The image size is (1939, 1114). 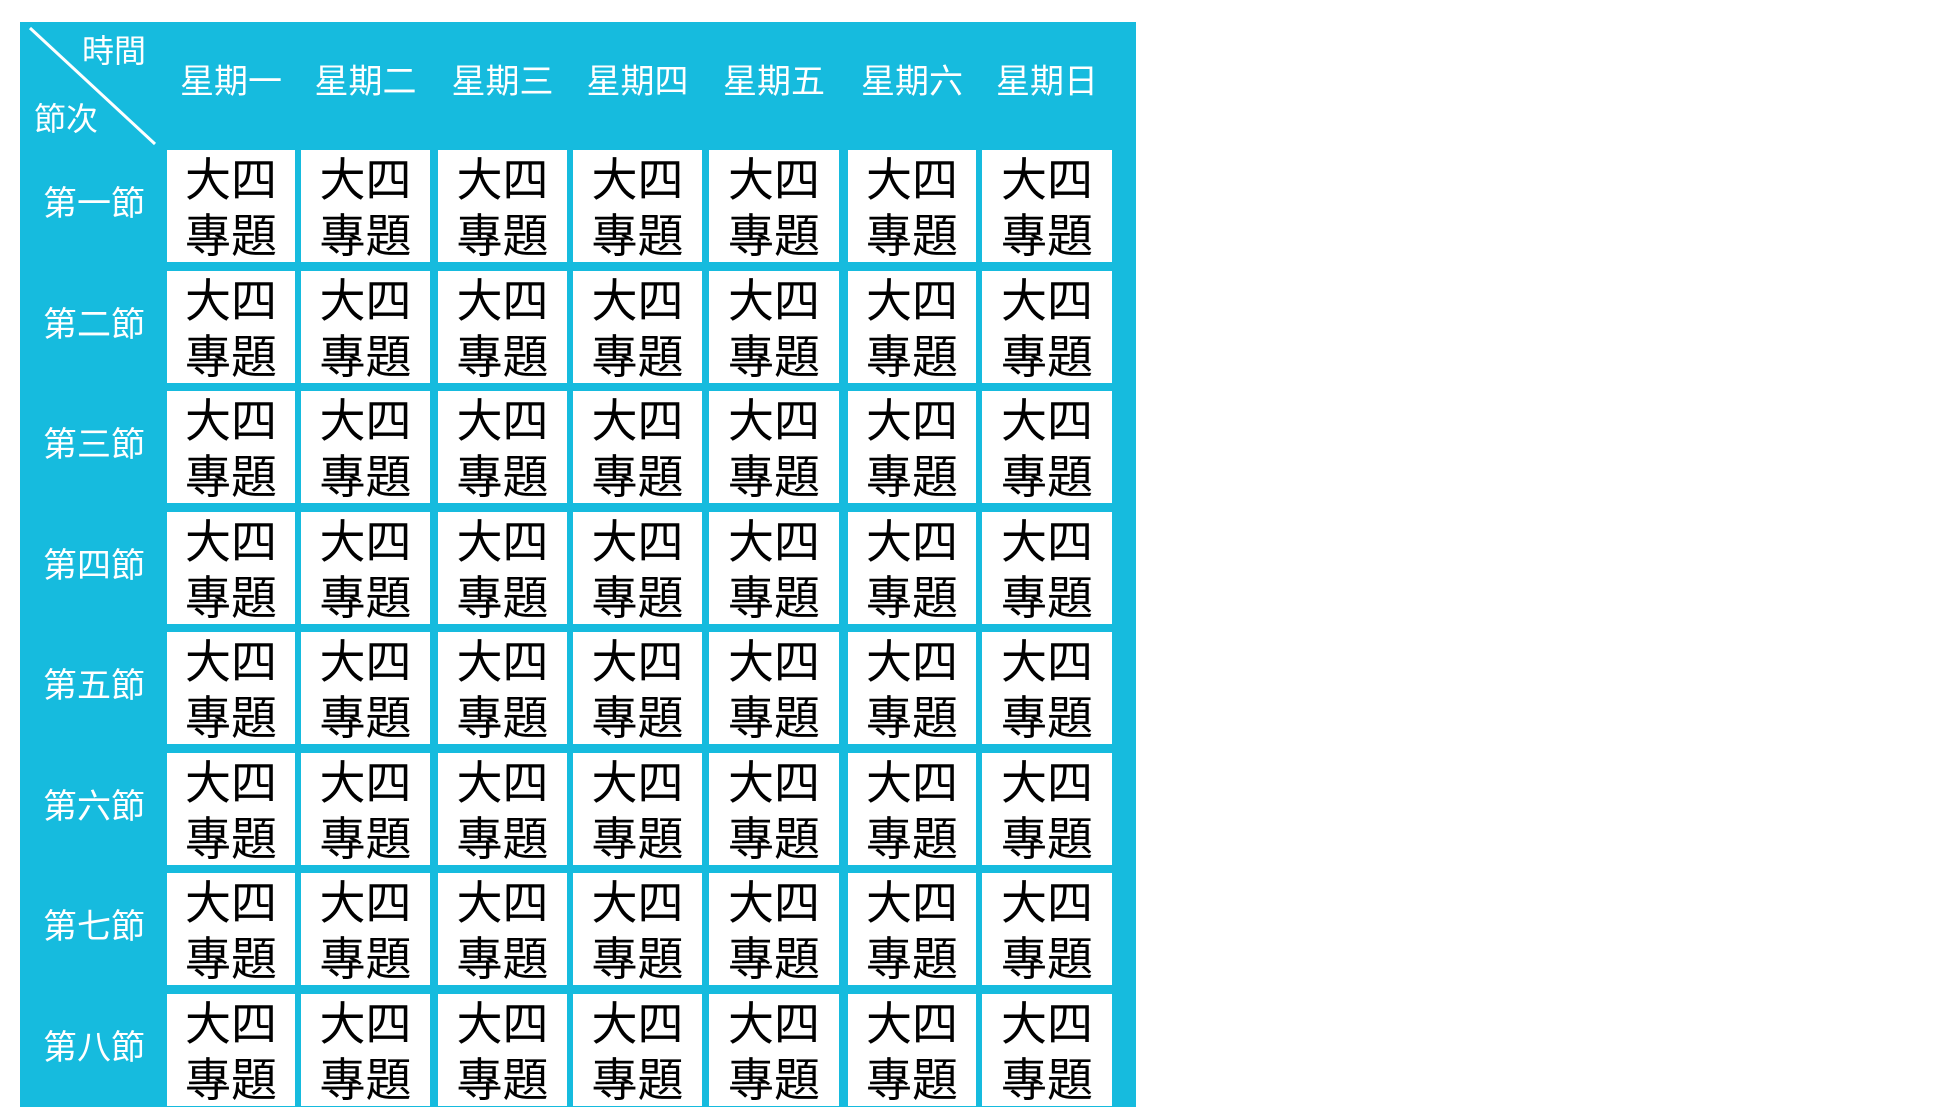 What do you see at coordinates (365, 82) in the screenshot?
I see `day-header: 星期二` at bounding box center [365, 82].